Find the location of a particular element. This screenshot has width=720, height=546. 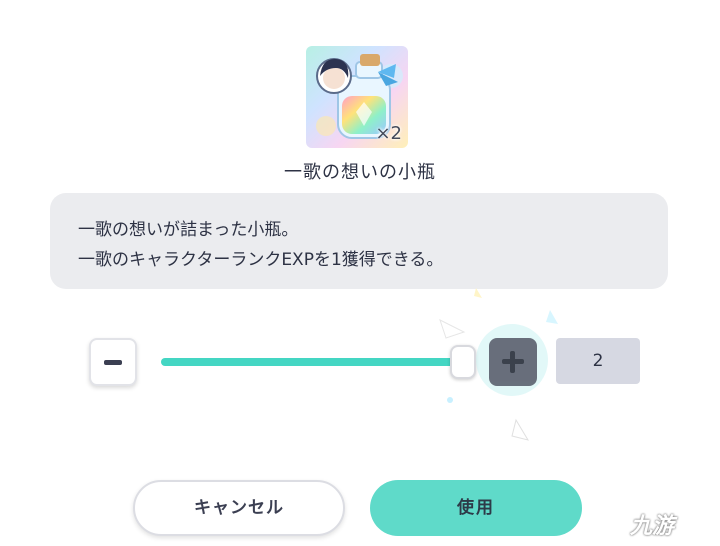

item-description-line-2: 一歌のキャラクターランクEXPを1獲得できる。 is located at coordinates (261, 260).